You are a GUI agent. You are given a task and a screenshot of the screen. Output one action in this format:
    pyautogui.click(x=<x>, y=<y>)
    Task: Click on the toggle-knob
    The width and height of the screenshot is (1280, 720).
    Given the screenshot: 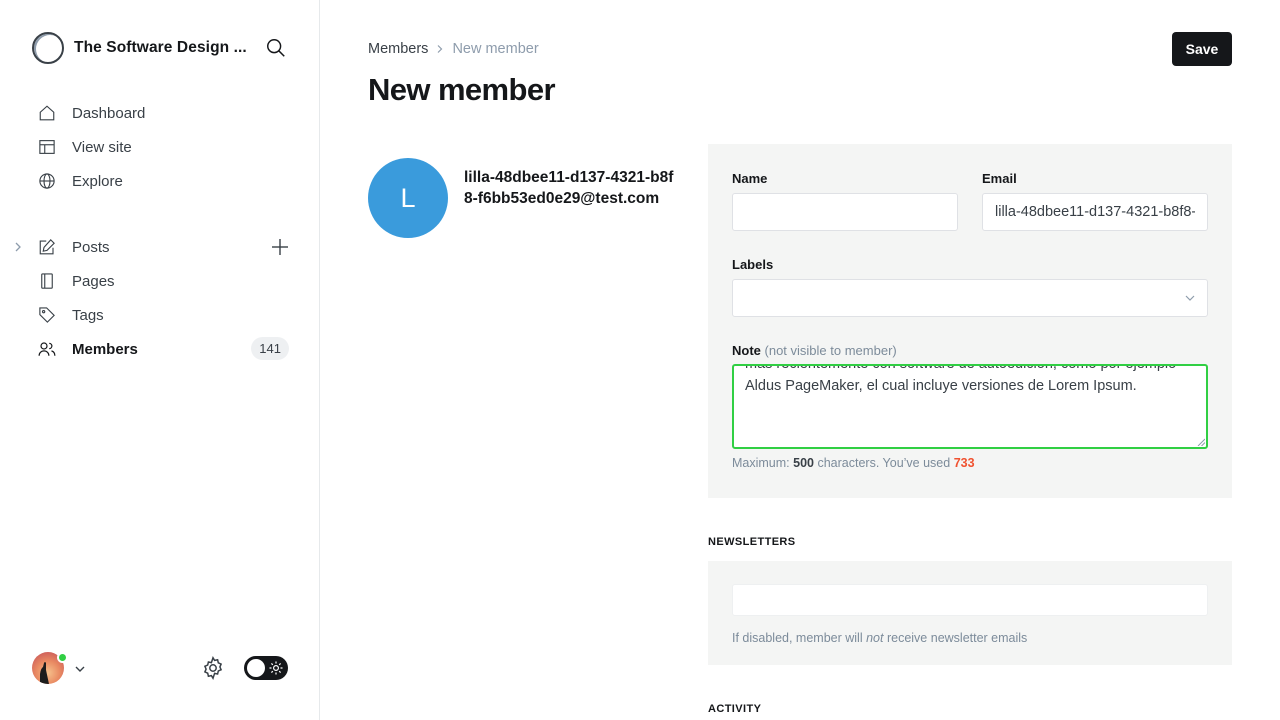 What is the action you would take?
    pyautogui.click(x=256, y=668)
    